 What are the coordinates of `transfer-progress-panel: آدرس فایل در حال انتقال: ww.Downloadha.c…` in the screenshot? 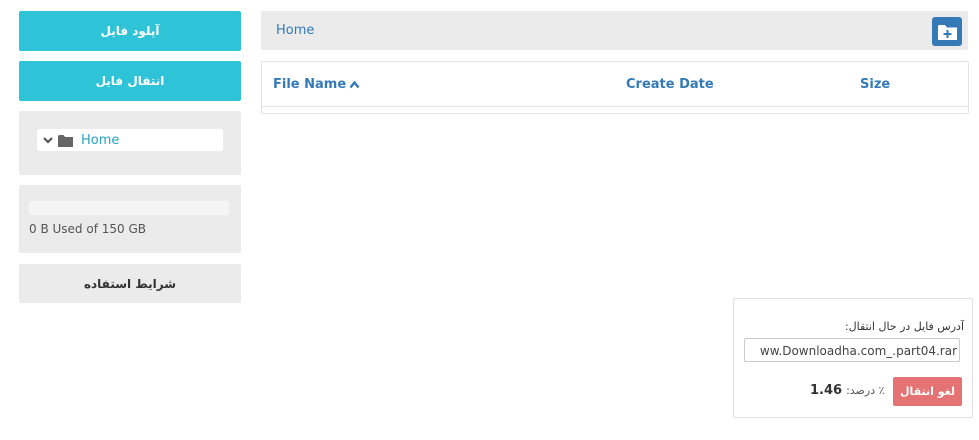 It's located at (853, 358).